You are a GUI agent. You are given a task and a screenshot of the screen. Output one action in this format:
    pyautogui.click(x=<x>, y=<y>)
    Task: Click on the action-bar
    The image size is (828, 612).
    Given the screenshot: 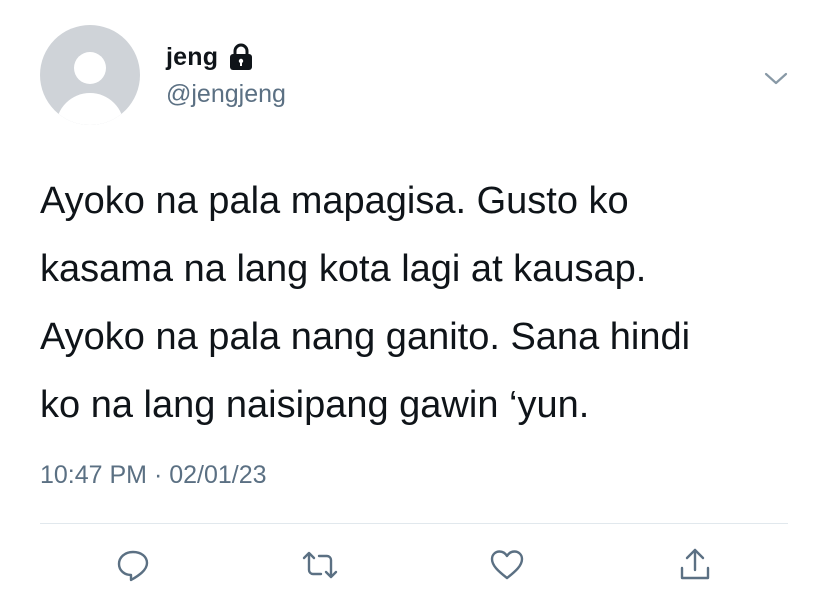 What is the action you would take?
    pyautogui.click(x=414, y=565)
    